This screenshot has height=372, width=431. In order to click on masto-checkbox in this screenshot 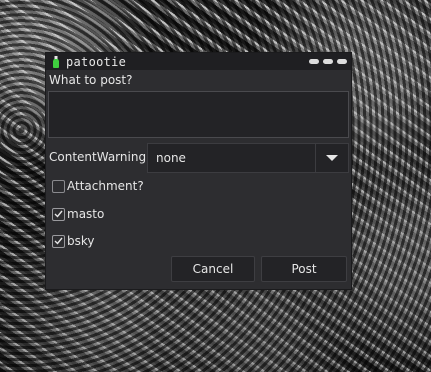, I will do `click(58, 214)`.